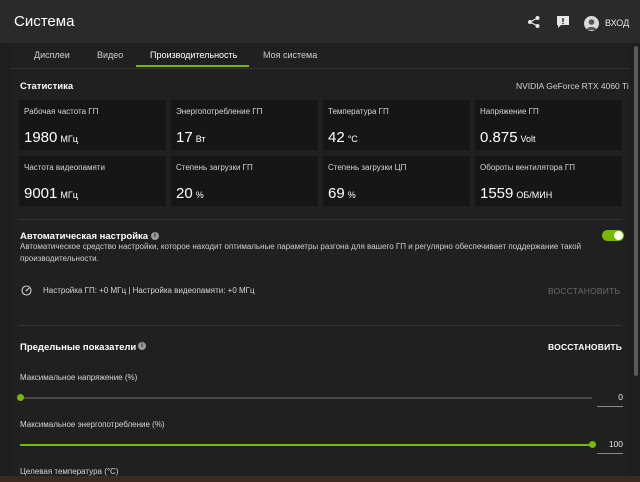 The image size is (640, 482). What do you see at coordinates (44, 21) in the screenshot?
I see `window-title: Система` at bounding box center [44, 21].